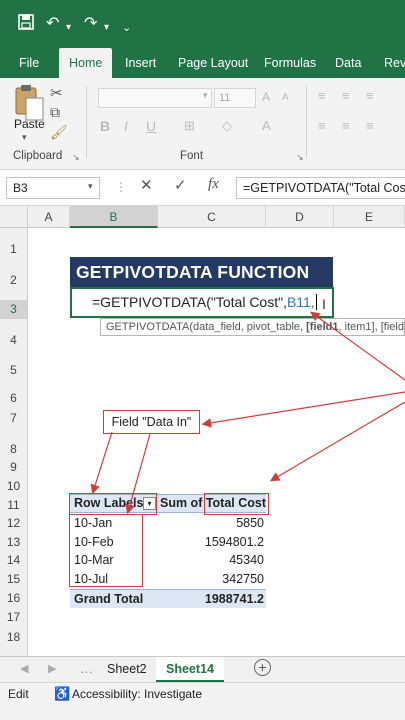 This screenshot has height=720, width=405. Describe the element at coordinates (137, 694) in the screenshot. I see `accessibility-status: Accessibility: Investigate` at that location.